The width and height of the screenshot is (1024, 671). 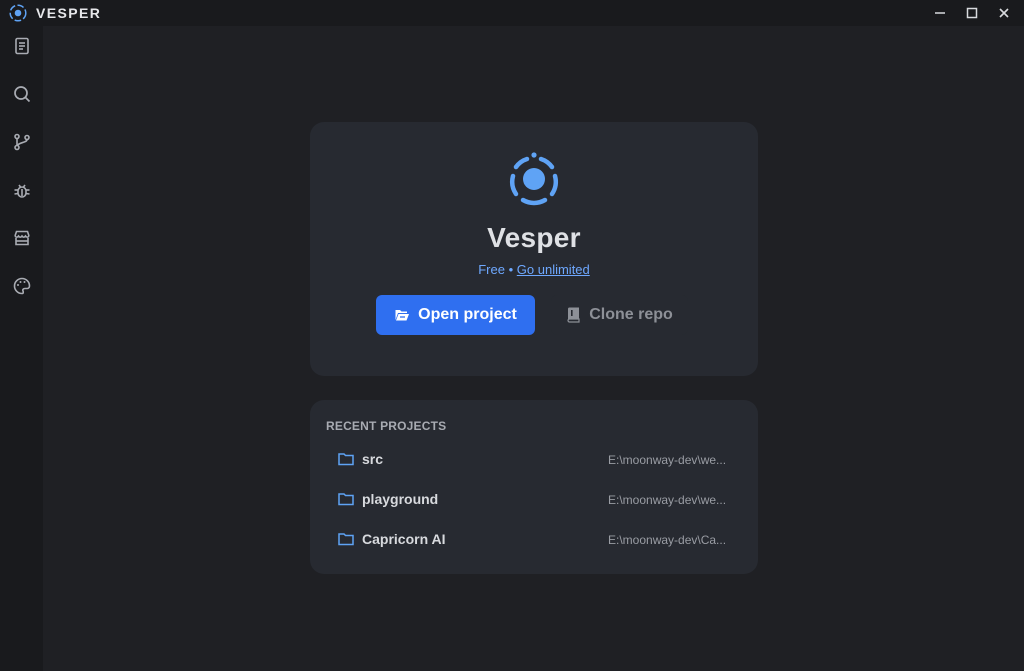 I want to click on activity-sidebar, so click(x=21, y=348).